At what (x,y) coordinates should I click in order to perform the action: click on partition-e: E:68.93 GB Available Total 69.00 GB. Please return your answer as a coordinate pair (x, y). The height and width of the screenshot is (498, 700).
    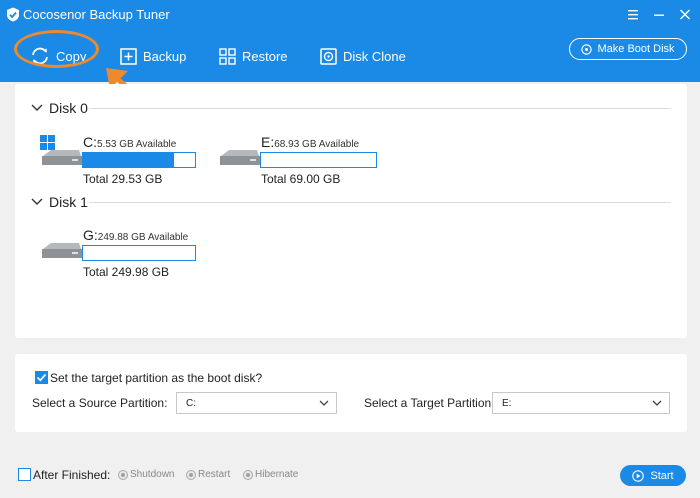
    Looking at the image, I should click on (317, 161).